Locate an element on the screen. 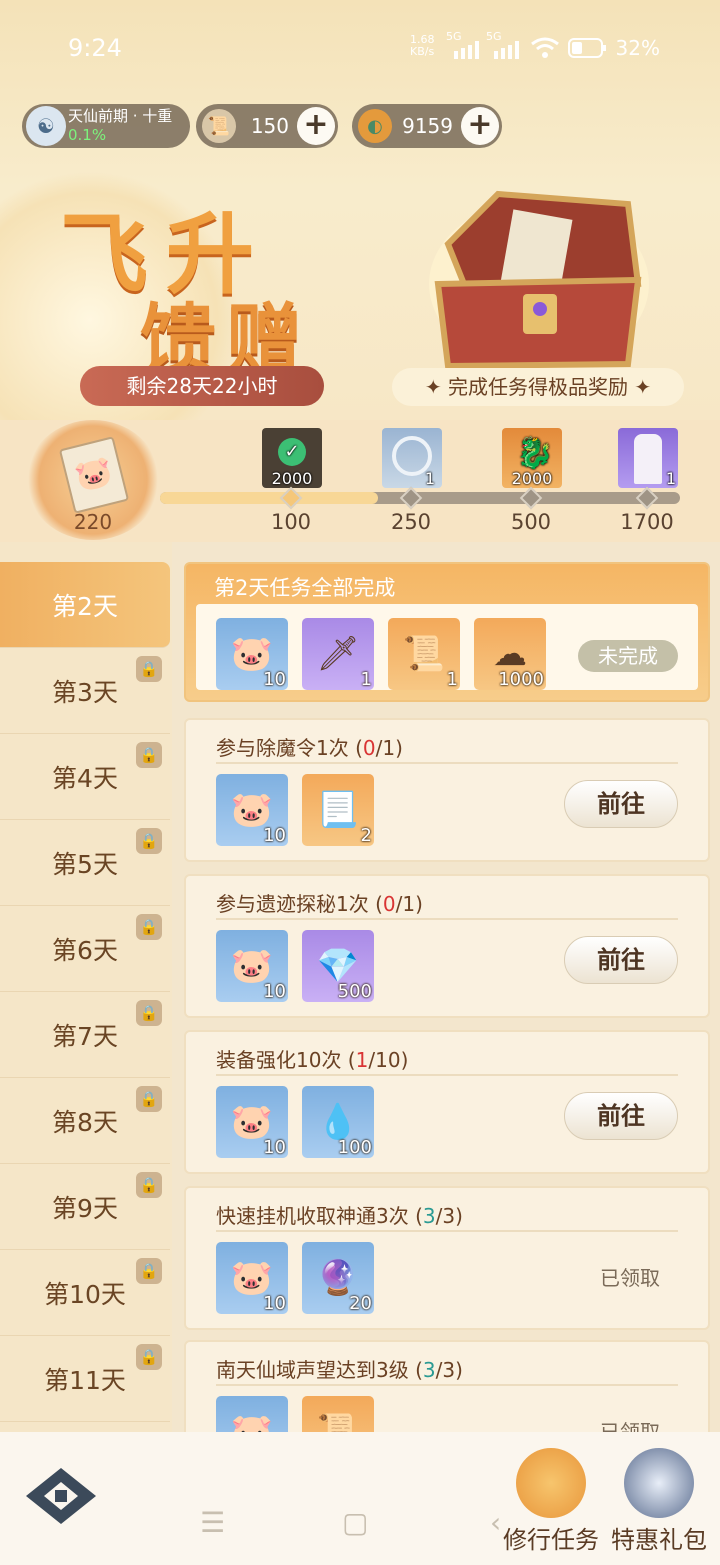  day-tab-5: 第5天 🔒 is located at coordinates (85, 863).